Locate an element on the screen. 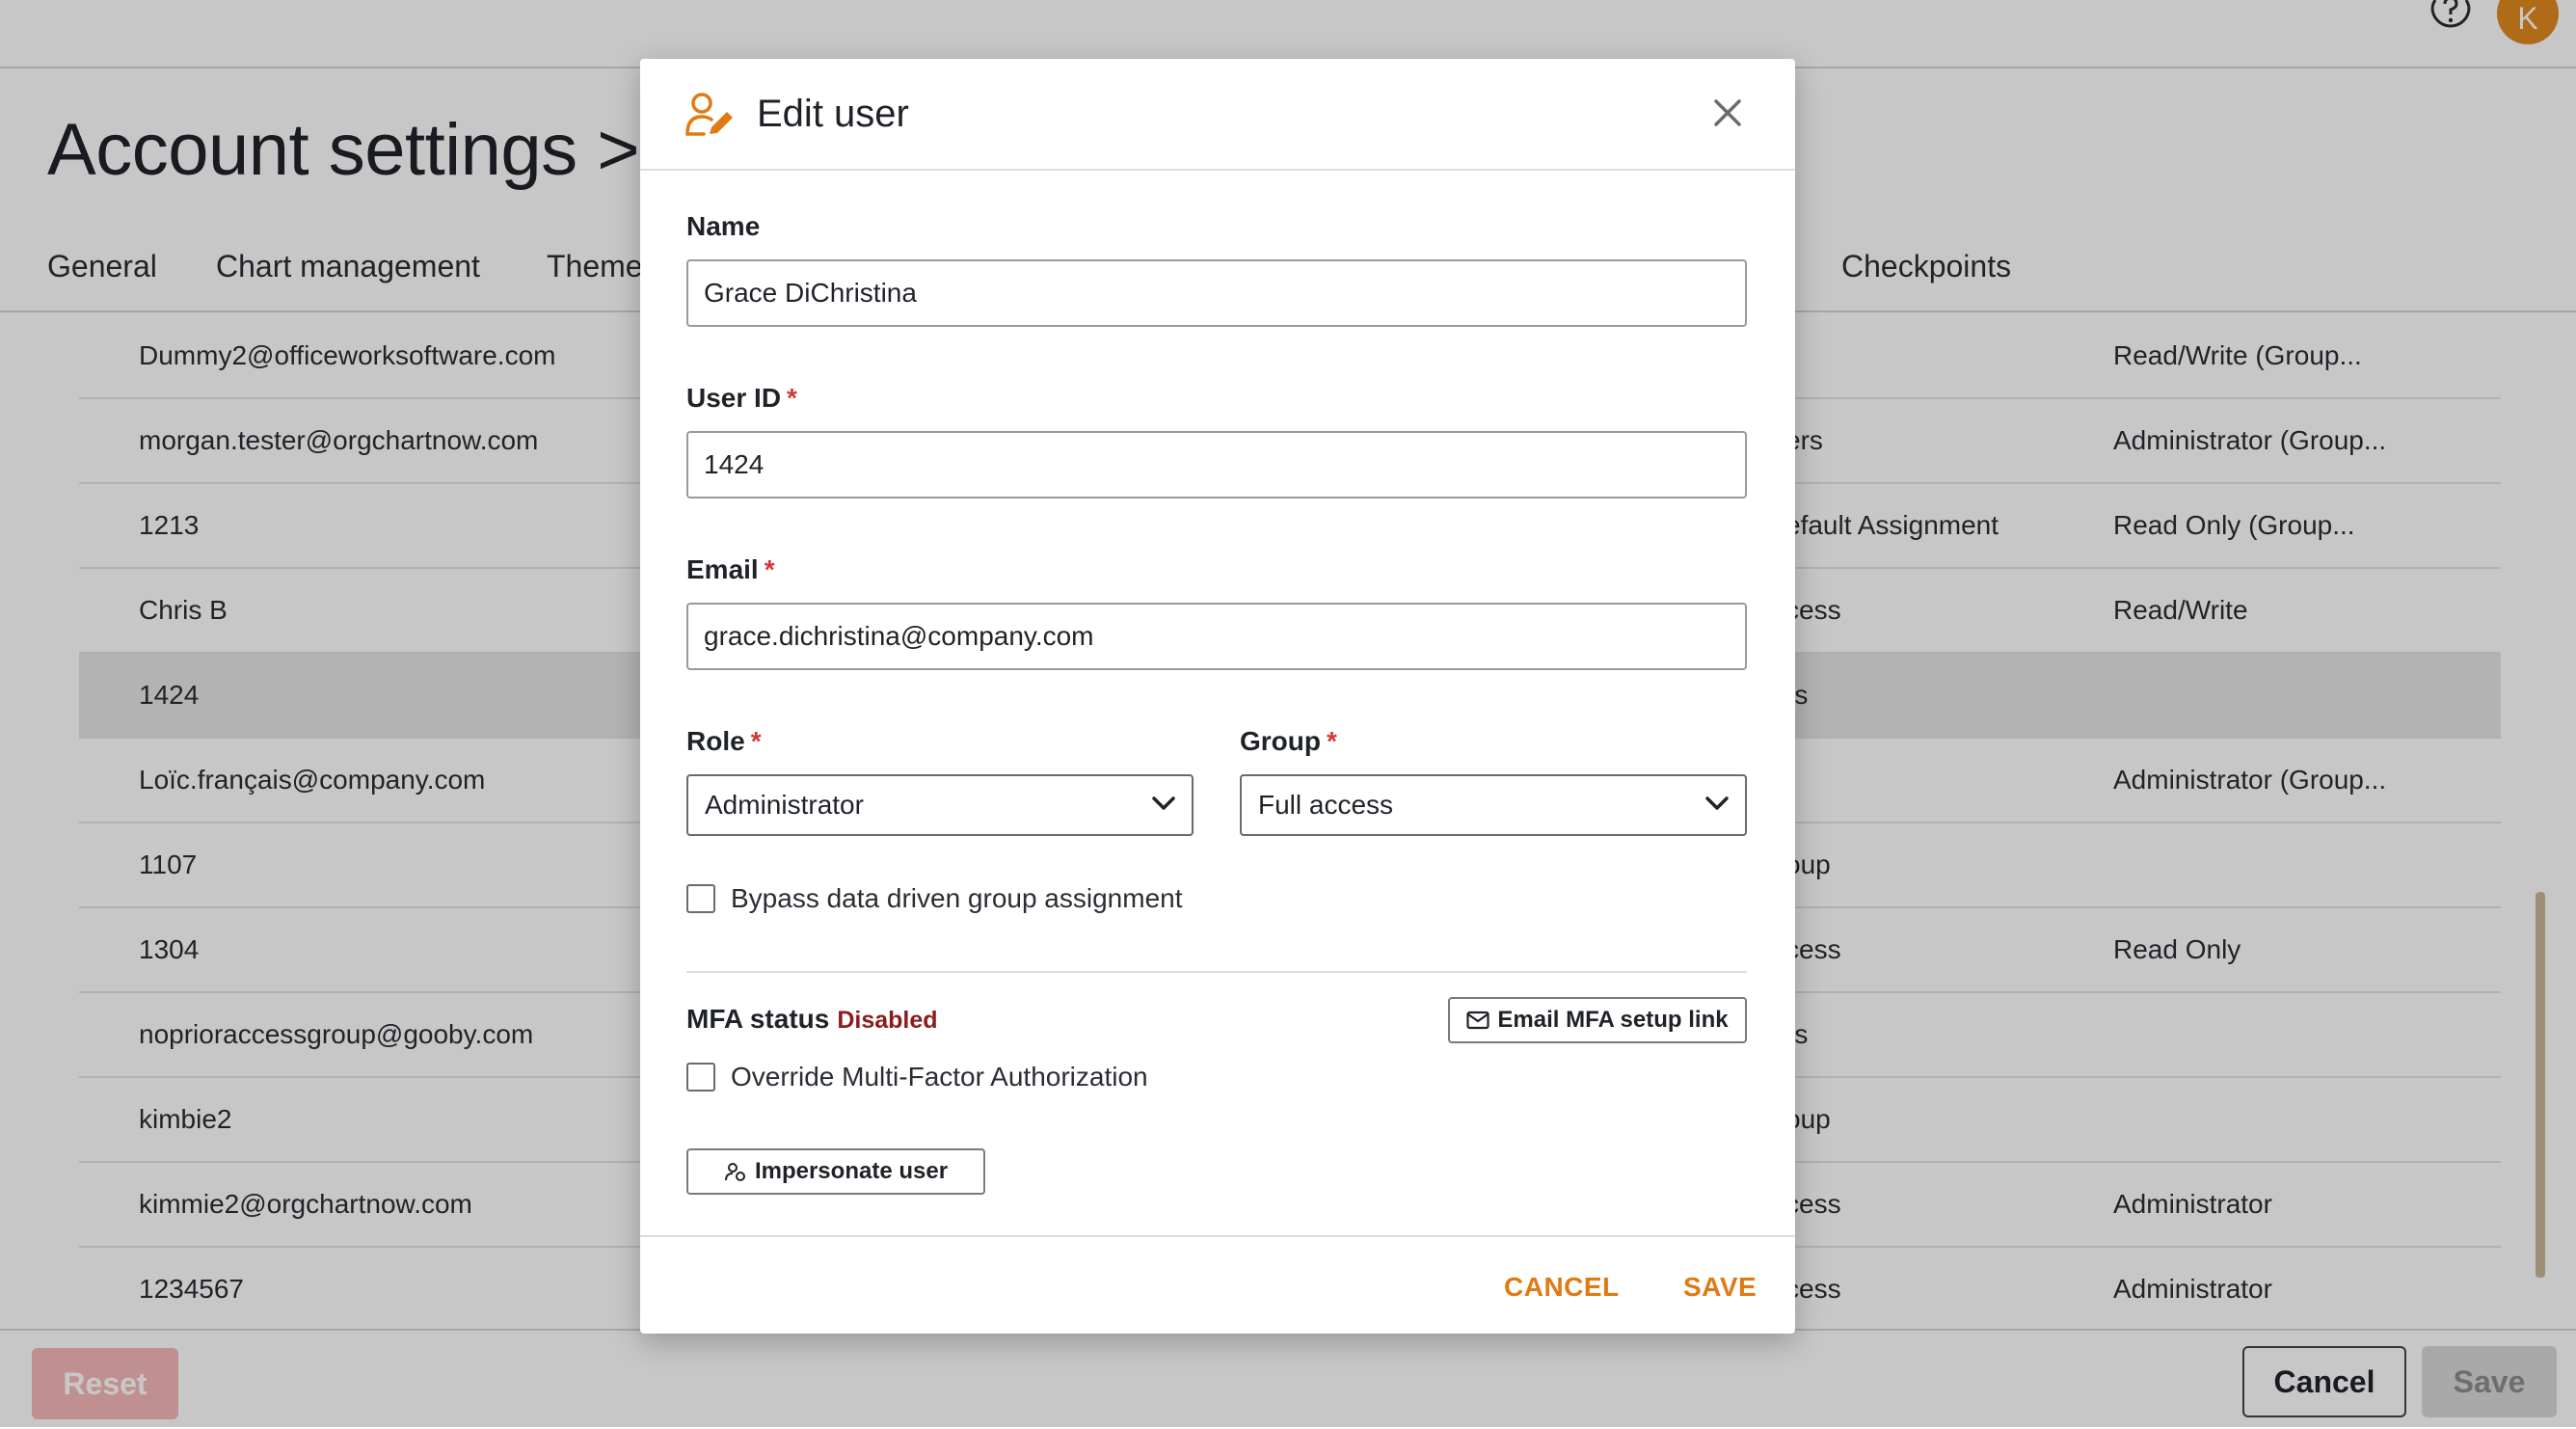 This screenshot has height=1429, width=2576. dialog-header: Edit user is located at coordinates (1217, 115).